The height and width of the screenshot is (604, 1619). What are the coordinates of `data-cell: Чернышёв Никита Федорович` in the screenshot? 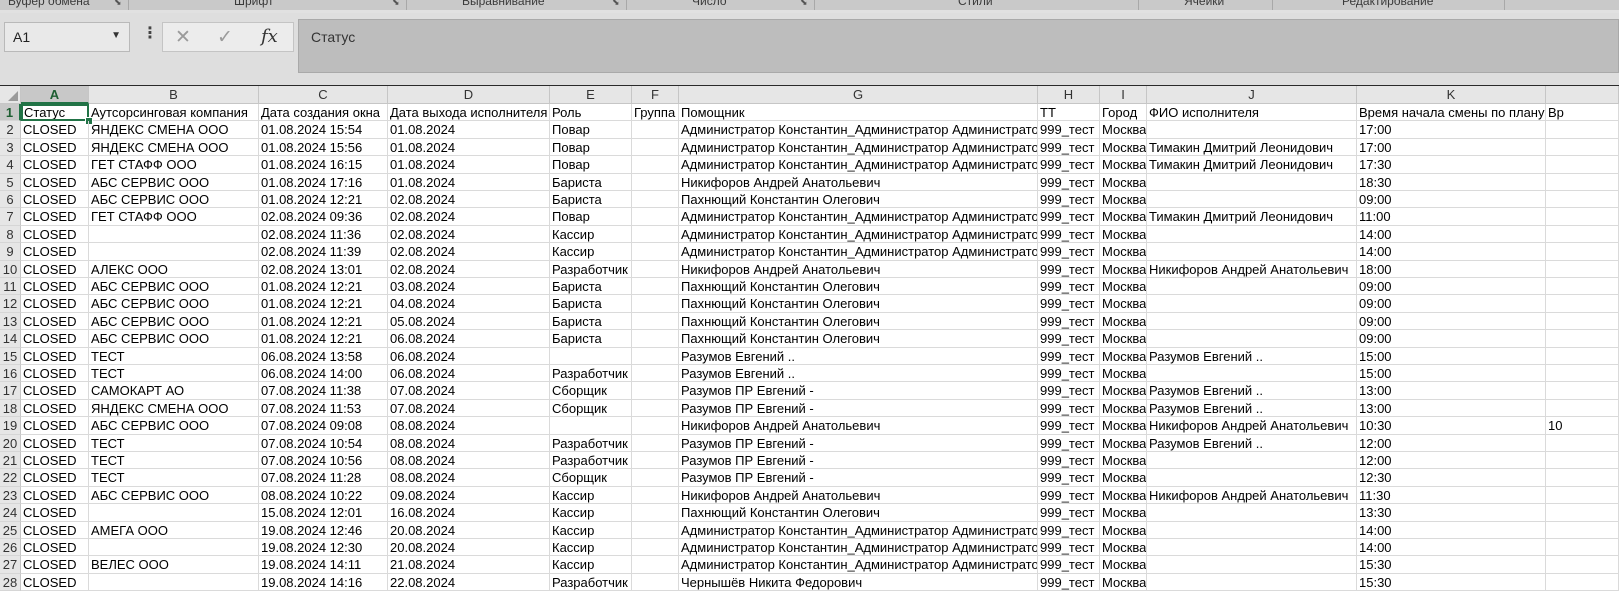 It's located at (858, 582).